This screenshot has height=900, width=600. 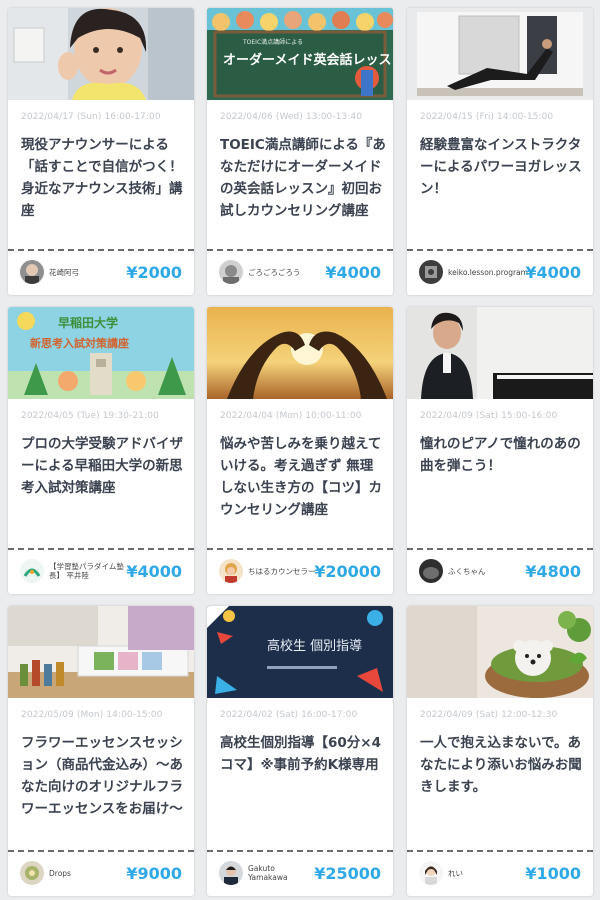 What do you see at coordinates (503, 455) in the screenshot?
I see `card-title: 憧れのピアノで憧れのあの曲を弾こう！` at bounding box center [503, 455].